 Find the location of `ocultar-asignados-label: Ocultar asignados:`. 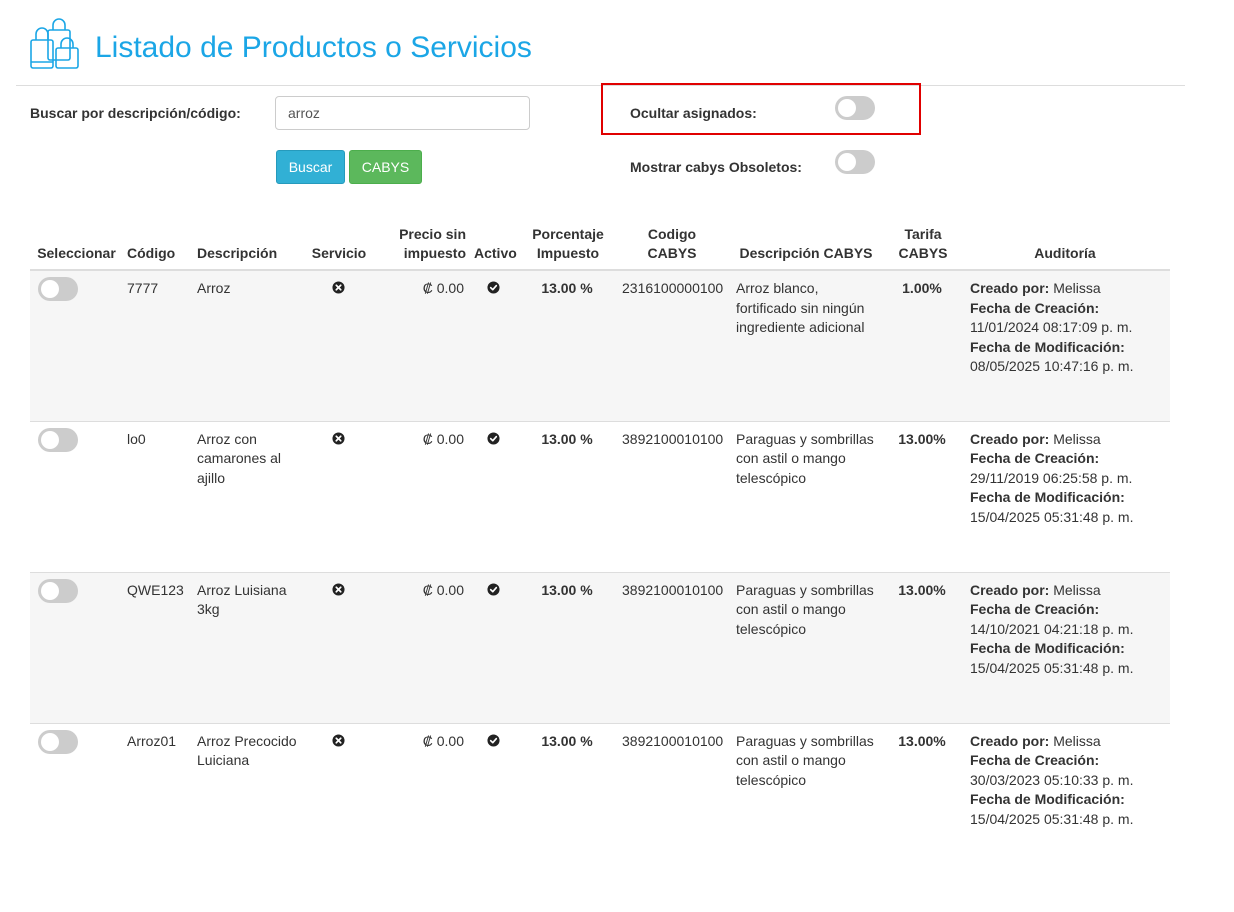

ocultar-asignados-label: Ocultar asignados: is located at coordinates (693, 113).